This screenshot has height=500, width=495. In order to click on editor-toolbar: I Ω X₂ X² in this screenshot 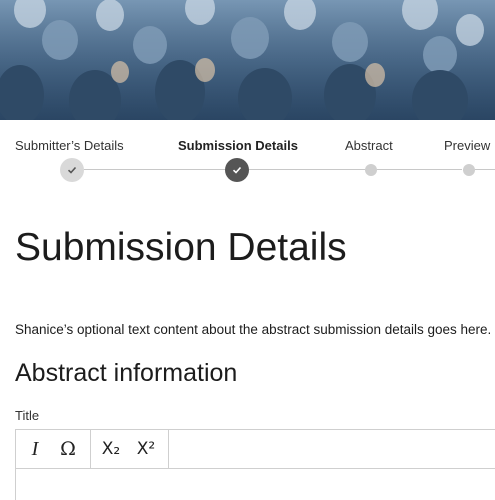, I will do `click(255, 449)`.